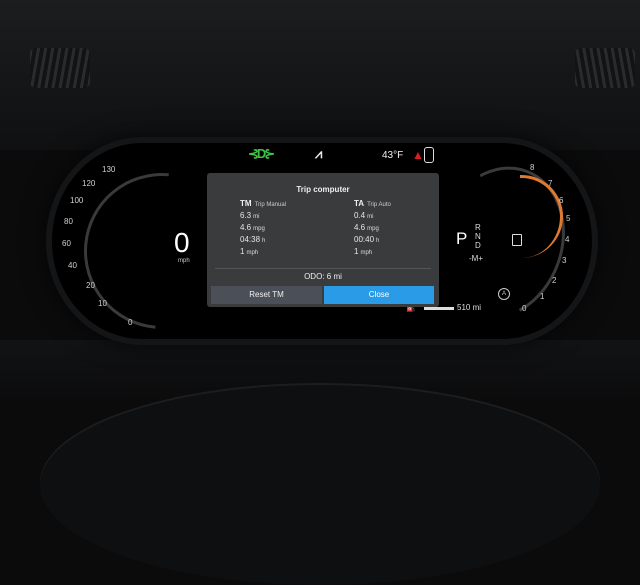 Image resolution: width=640 pixels, height=585 pixels. Describe the element at coordinates (396, 205) in the screenshot. I see `trip-auto-header: TA Trip Auto` at that location.